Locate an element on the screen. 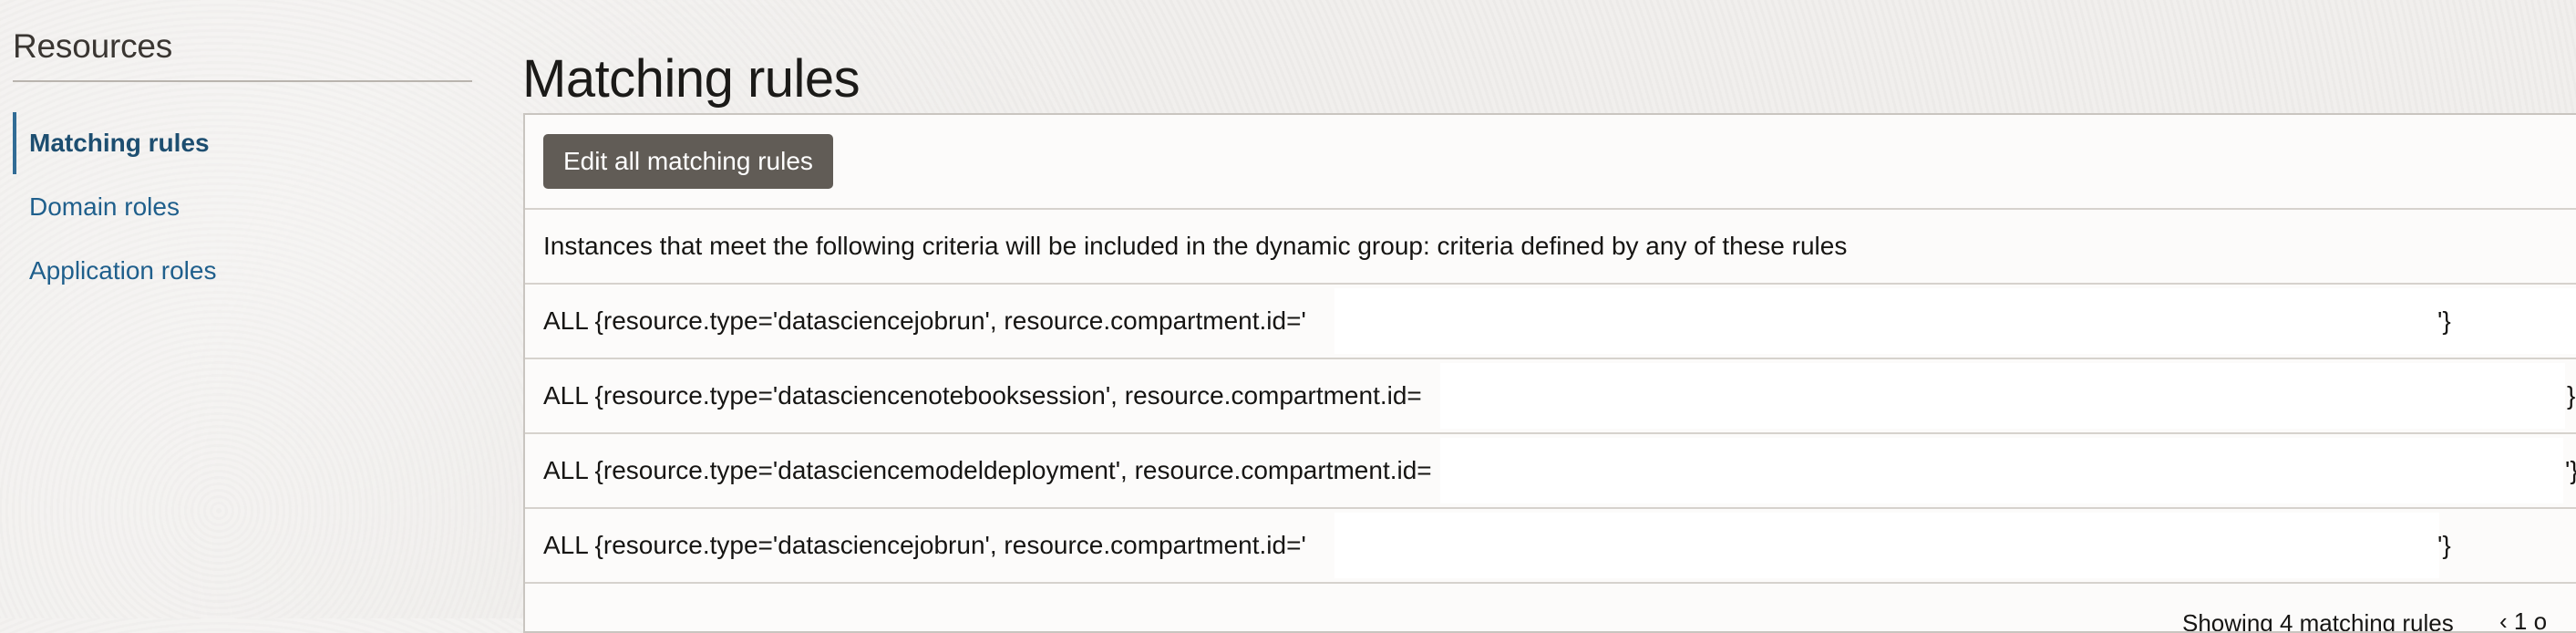  rule-suffix: } is located at coordinates (2571, 395).